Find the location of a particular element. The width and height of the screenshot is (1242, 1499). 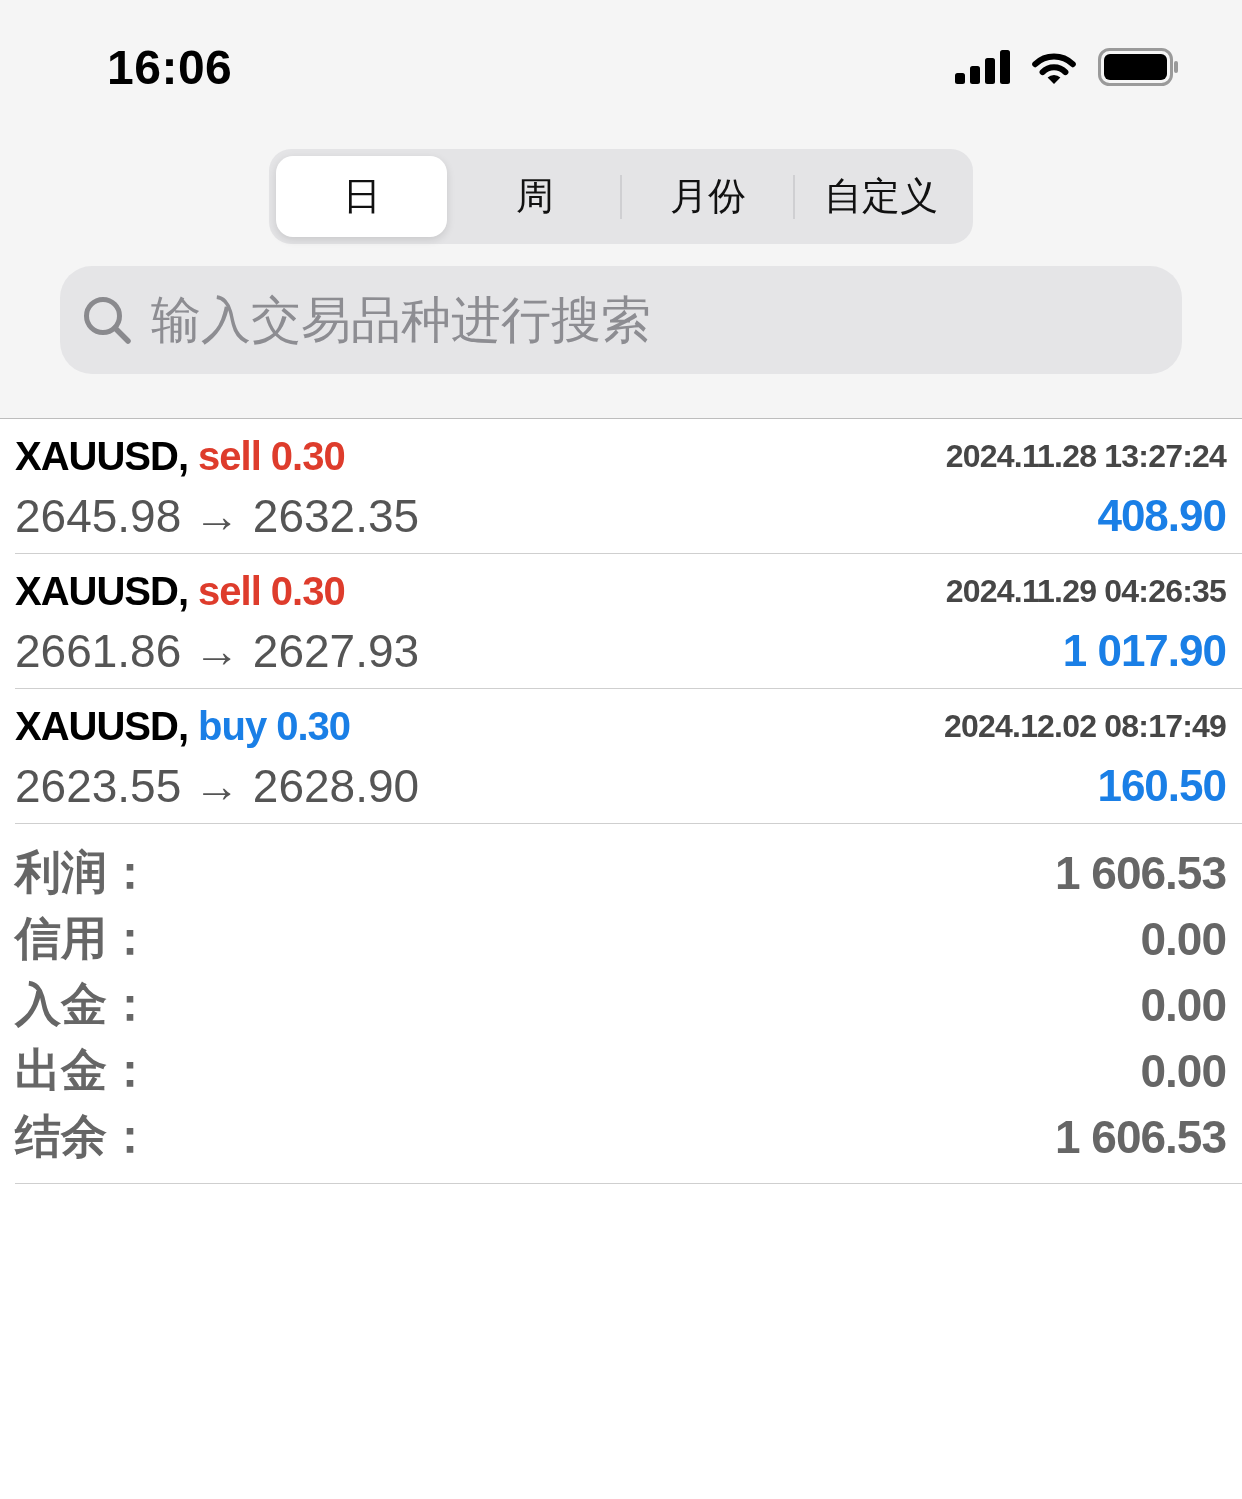

tab: 日 is located at coordinates (361, 196).